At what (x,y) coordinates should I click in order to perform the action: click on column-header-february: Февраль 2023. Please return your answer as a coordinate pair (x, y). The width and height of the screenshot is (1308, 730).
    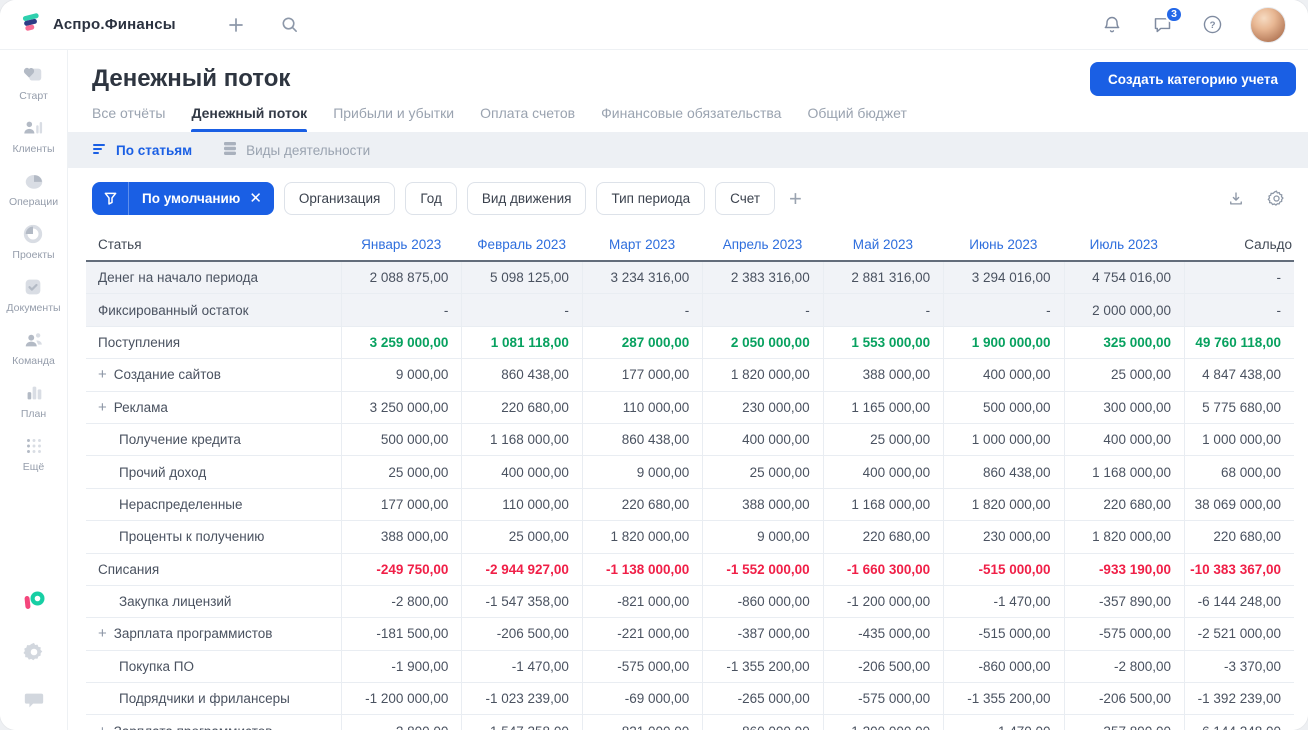
    Looking at the image, I should click on (521, 245).